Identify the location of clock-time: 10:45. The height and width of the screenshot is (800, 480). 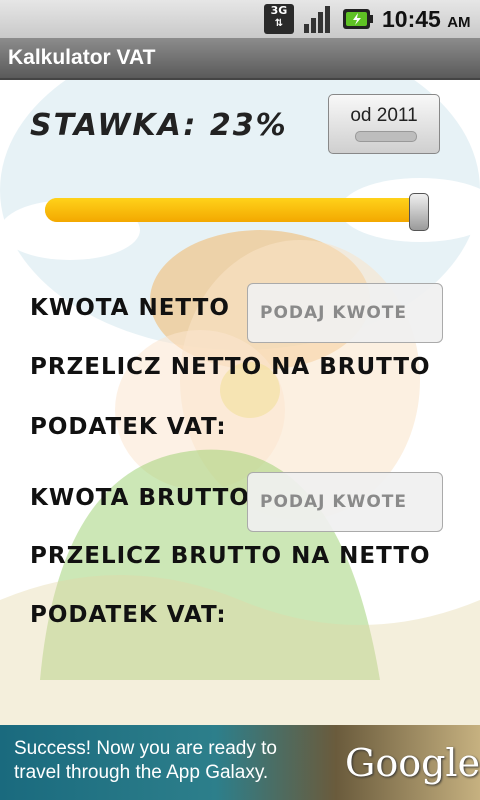
(411, 19).